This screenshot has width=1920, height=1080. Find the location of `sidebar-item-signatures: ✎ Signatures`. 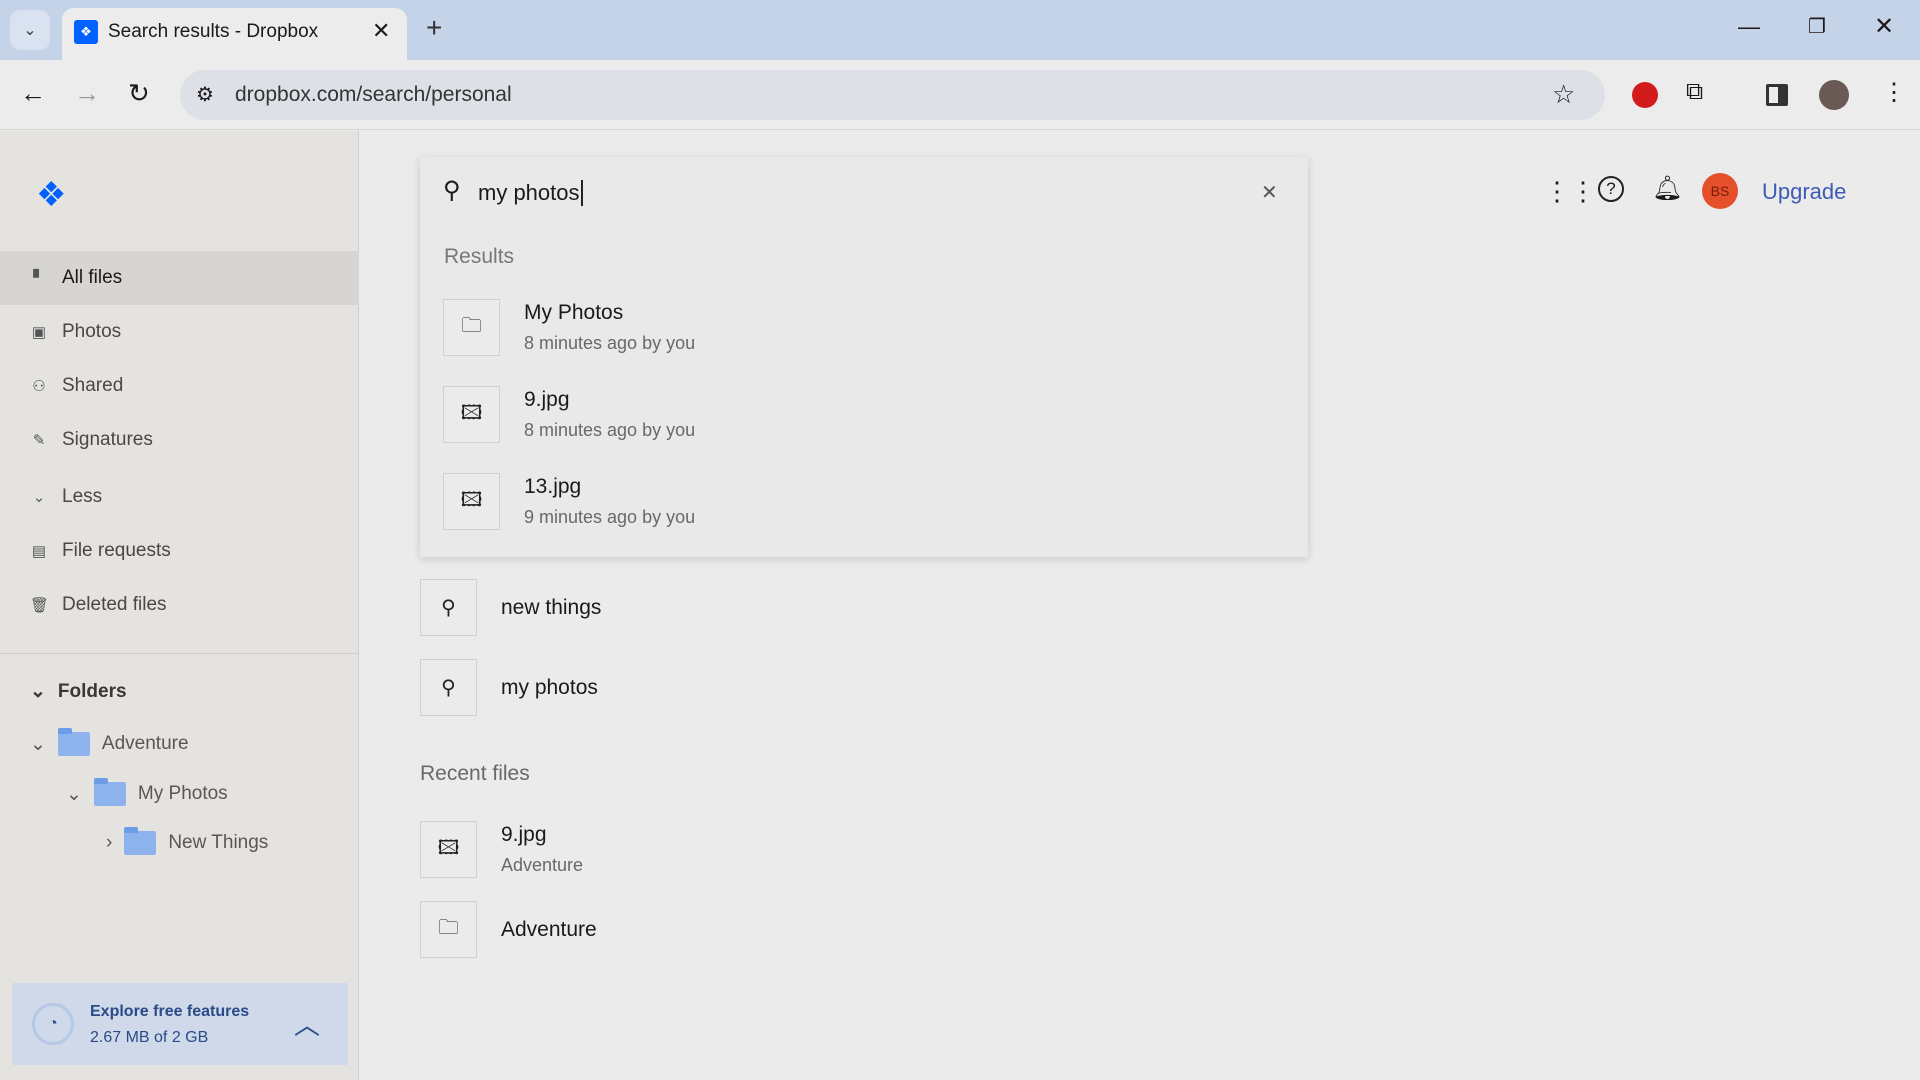

sidebar-item-signatures: ✎ Signatures is located at coordinates (179, 440).